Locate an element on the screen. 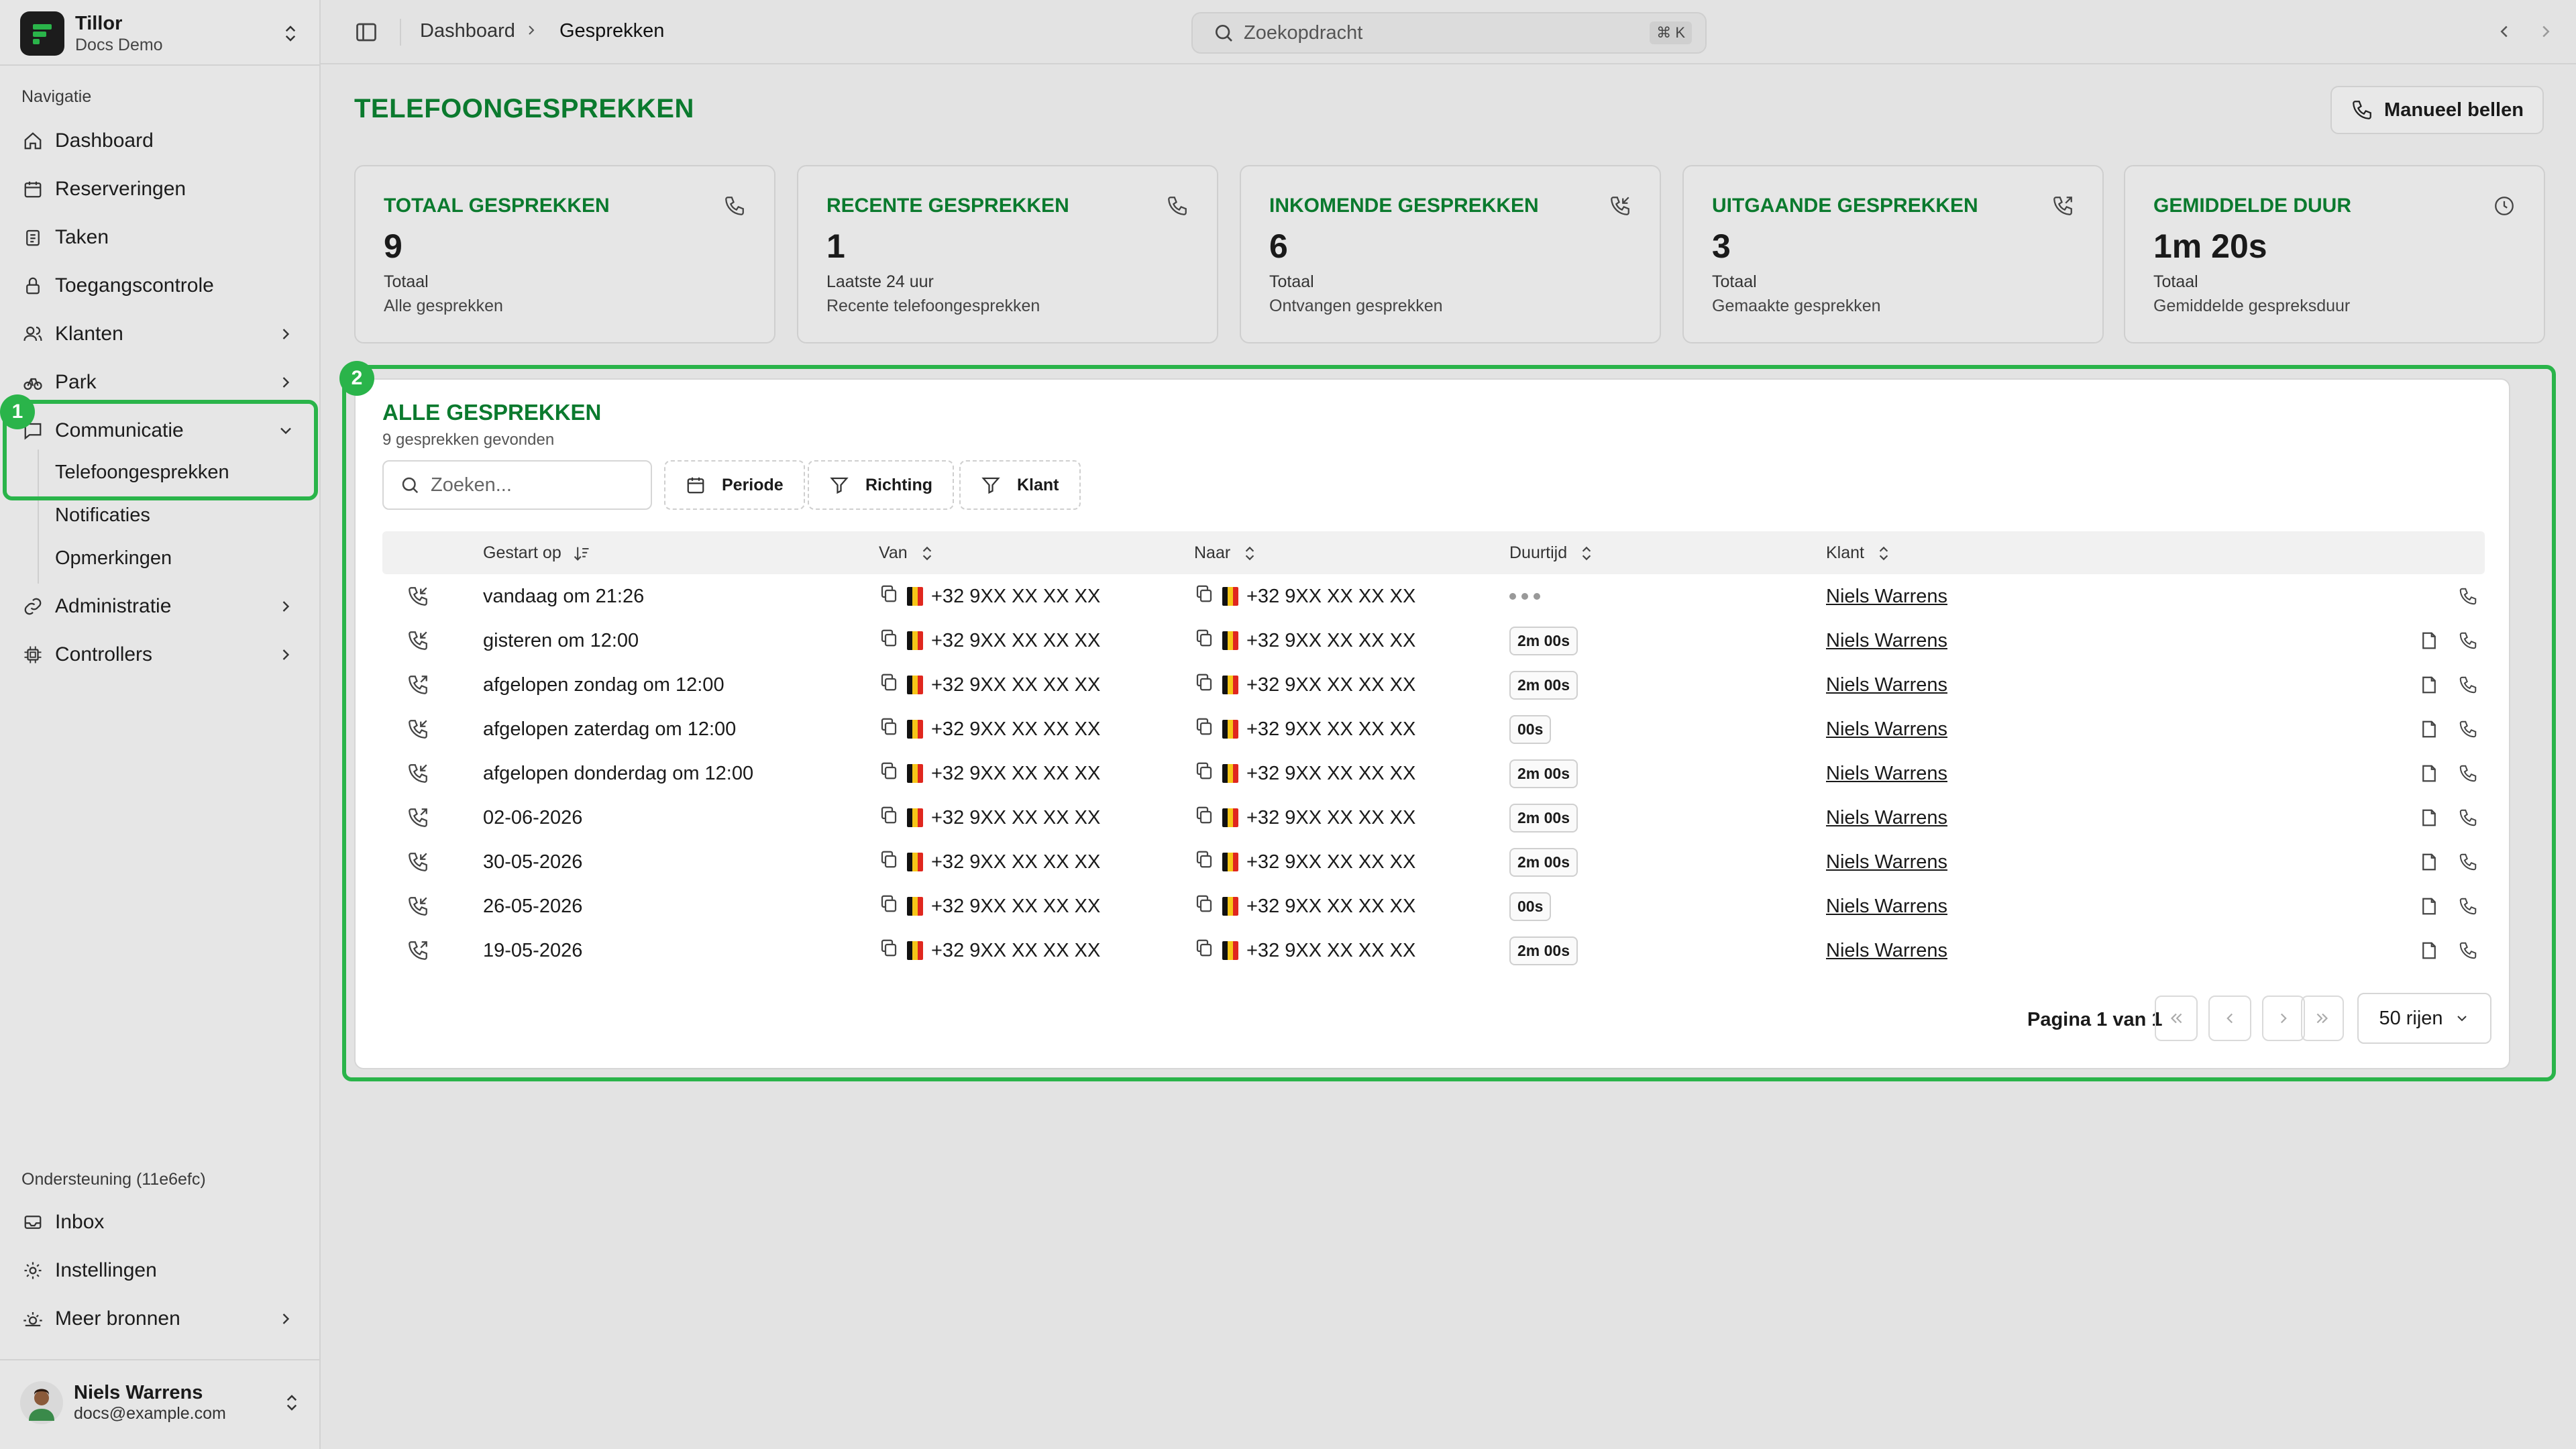  sidebar-subitem-opmerkingen: Opmerkingen is located at coordinates (113, 558).